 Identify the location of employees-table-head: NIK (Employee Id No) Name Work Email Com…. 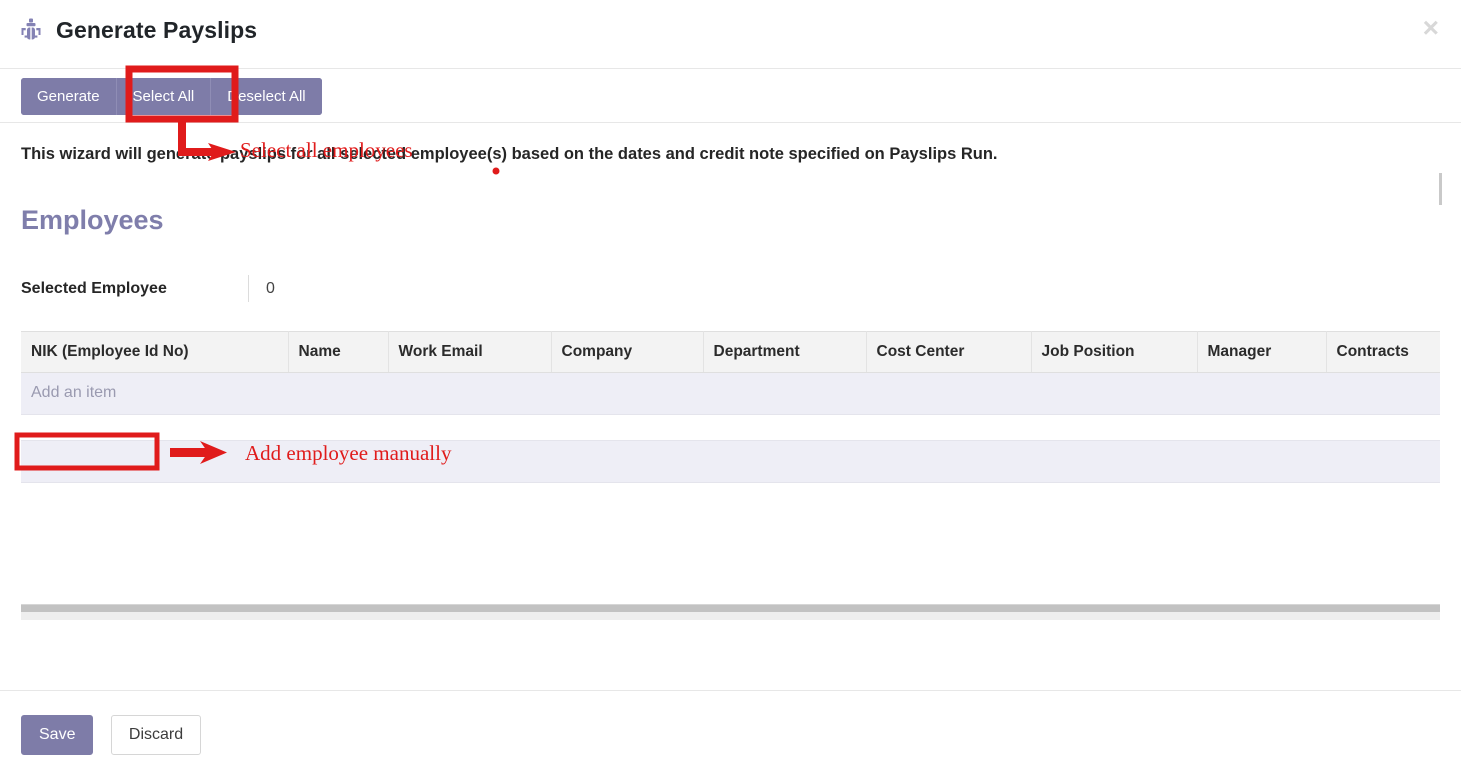
(730, 351).